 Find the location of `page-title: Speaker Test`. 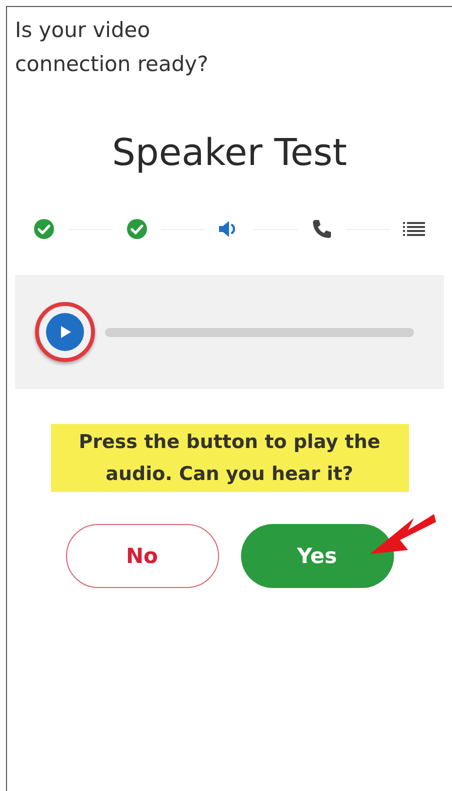

page-title: Speaker Test is located at coordinates (229, 152).